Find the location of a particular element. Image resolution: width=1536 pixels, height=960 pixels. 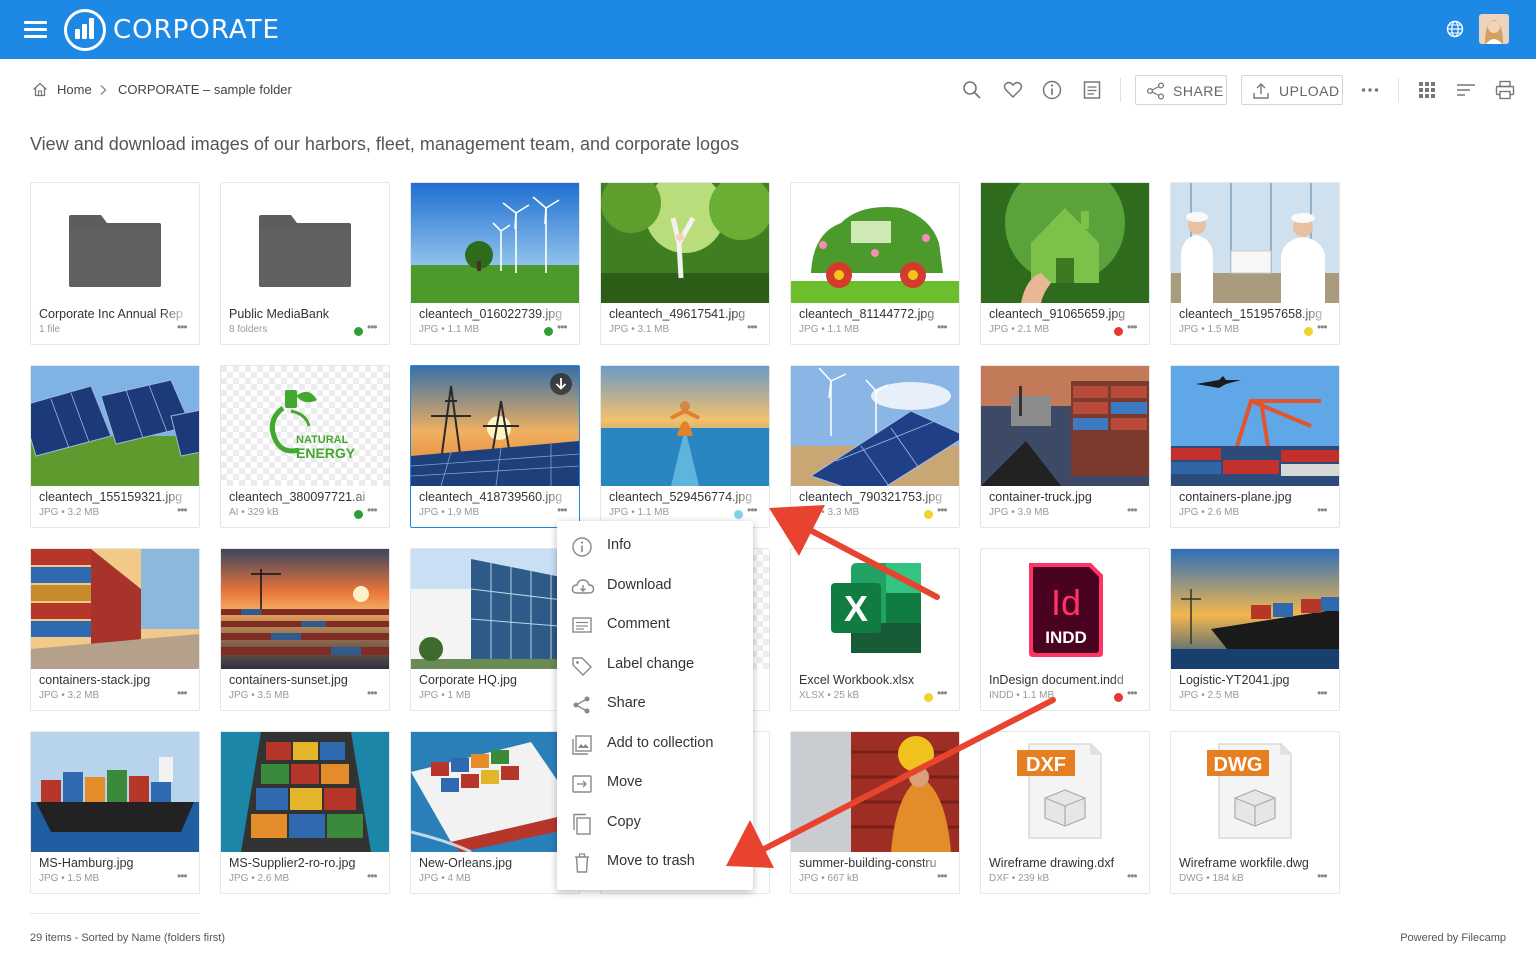

tile-name: containers-sunset.jpg is located at coordinates (288, 680).